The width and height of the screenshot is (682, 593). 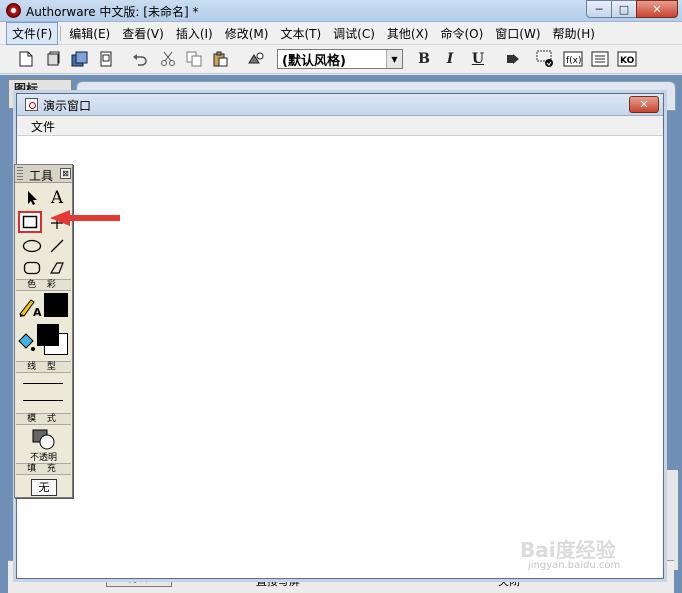 I want to click on baidu-watermark: Bai度经验, so click(x=568, y=550).